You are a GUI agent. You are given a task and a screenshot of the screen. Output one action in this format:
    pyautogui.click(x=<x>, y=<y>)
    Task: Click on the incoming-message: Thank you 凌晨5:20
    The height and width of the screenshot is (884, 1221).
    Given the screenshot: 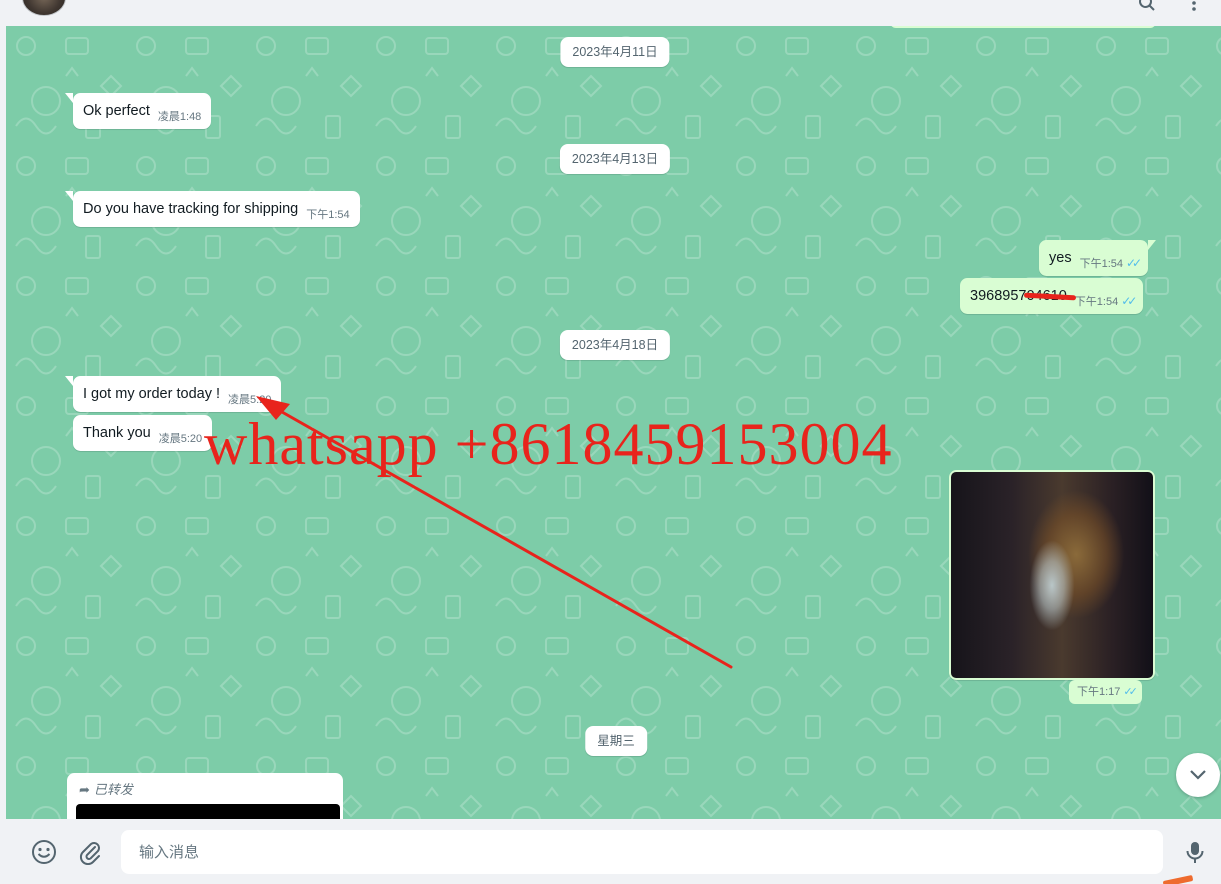 What is the action you would take?
    pyautogui.click(x=143, y=433)
    